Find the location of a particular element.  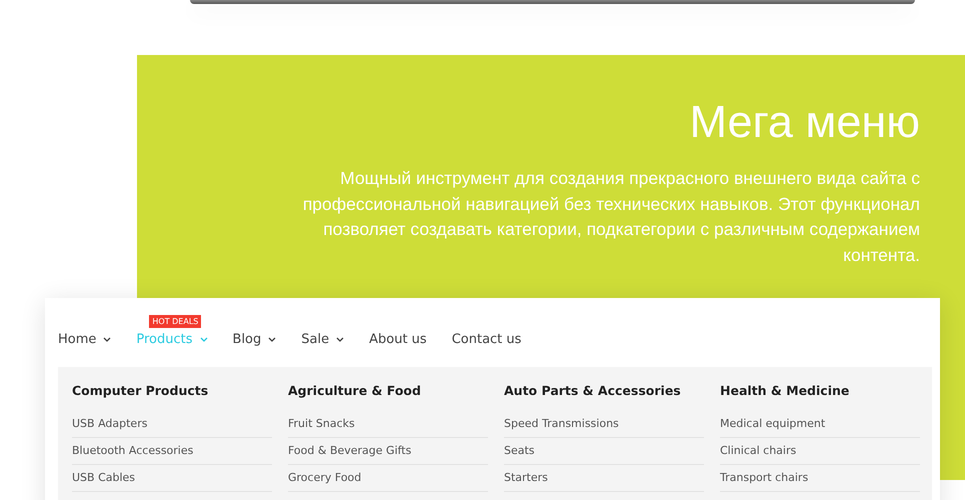

menu-item: Grocery Food is located at coordinates (388, 478).